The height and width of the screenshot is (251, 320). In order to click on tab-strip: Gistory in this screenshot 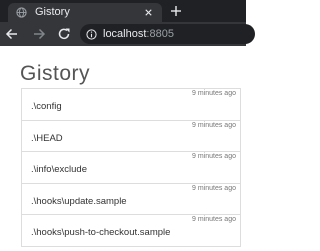, I will do `click(123, 11)`.